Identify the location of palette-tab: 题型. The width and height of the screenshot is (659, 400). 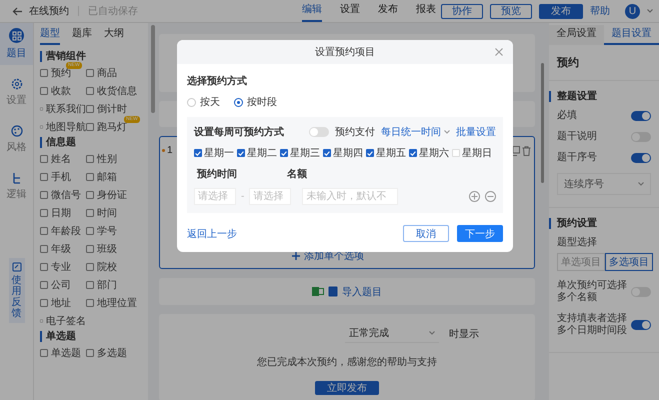
(50, 35).